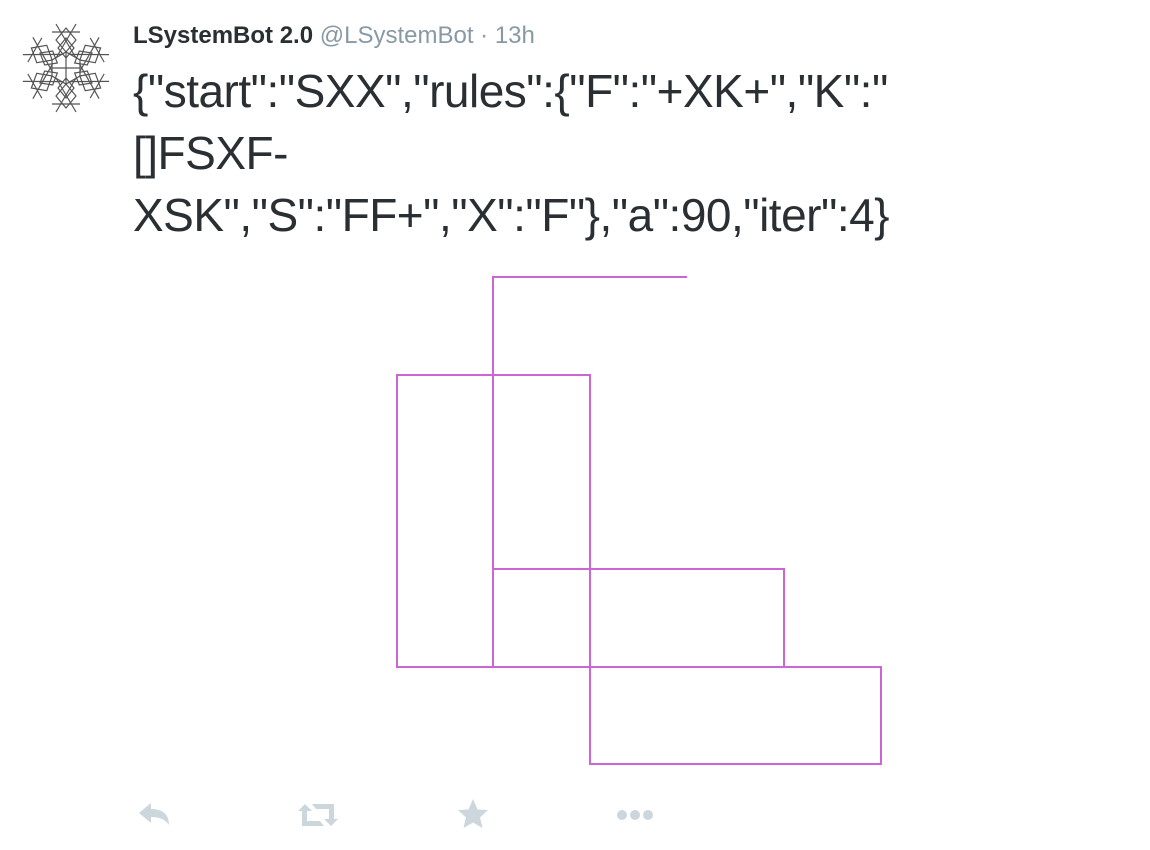 The image size is (1150, 850). I want to click on retweet-icon, so click(318, 815).